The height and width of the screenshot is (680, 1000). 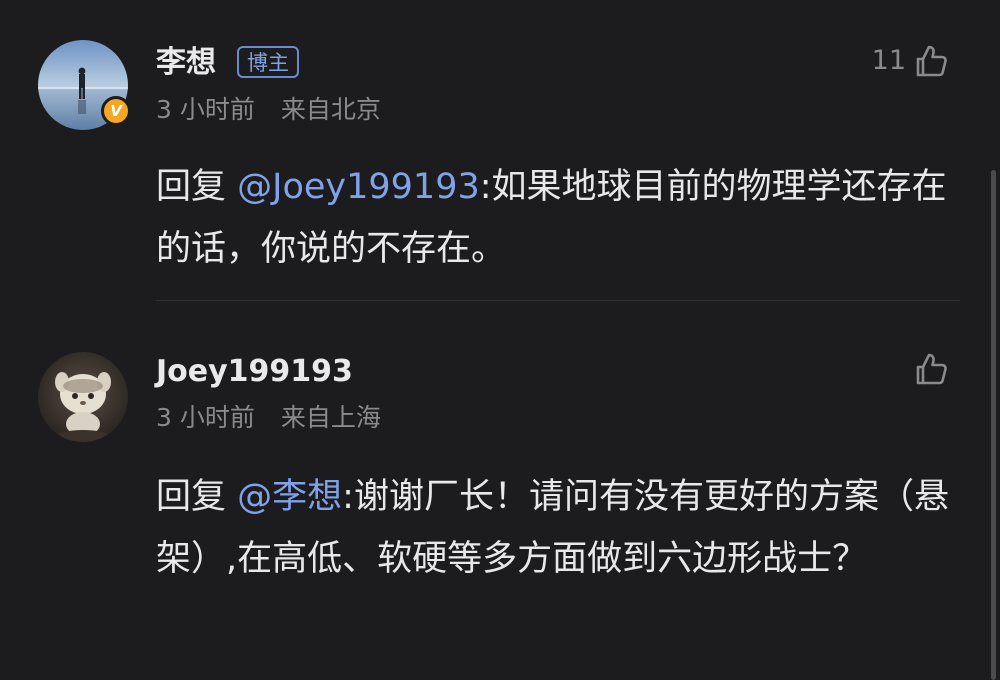 What do you see at coordinates (556, 218) in the screenshot?
I see `comment-content: 回复 @Joey199193:如果地球目前的物理学还存在的话，你说的不存在。` at bounding box center [556, 218].